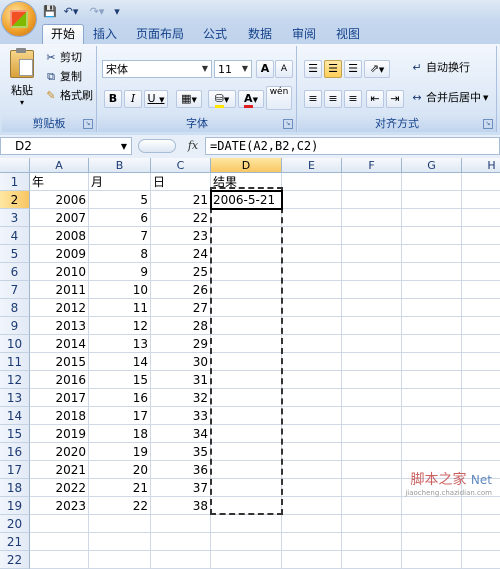  What do you see at coordinates (120, 182) in the screenshot?
I see `cell-b1: 月` at bounding box center [120, 182].